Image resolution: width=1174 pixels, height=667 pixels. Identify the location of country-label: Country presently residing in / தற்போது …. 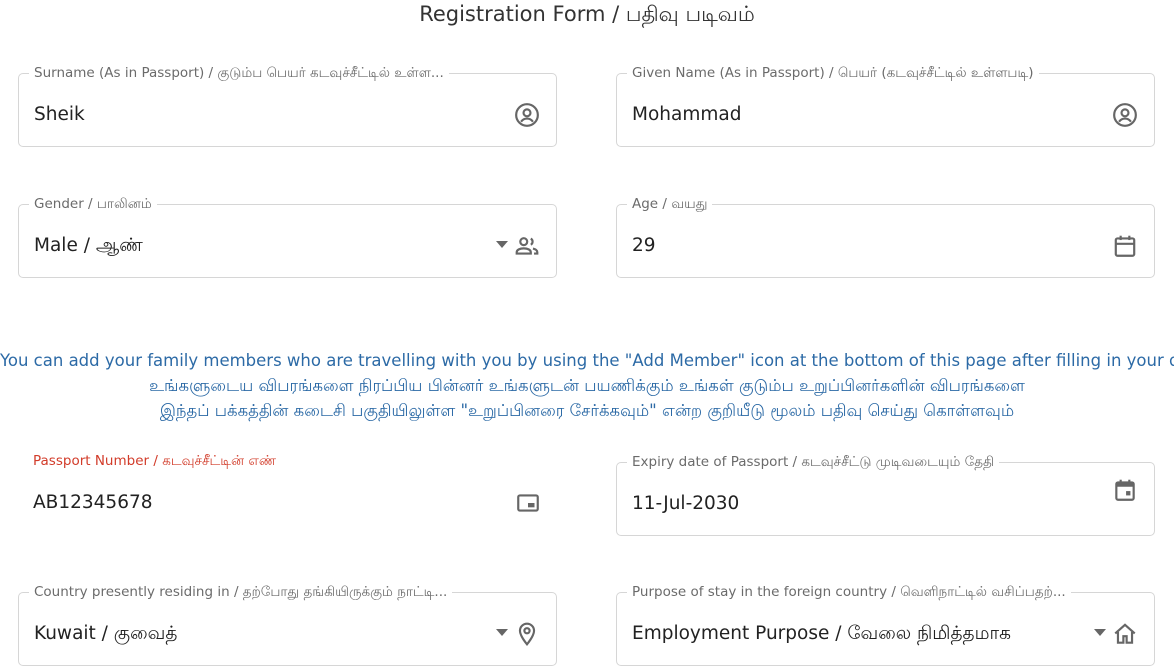
(241, 593).